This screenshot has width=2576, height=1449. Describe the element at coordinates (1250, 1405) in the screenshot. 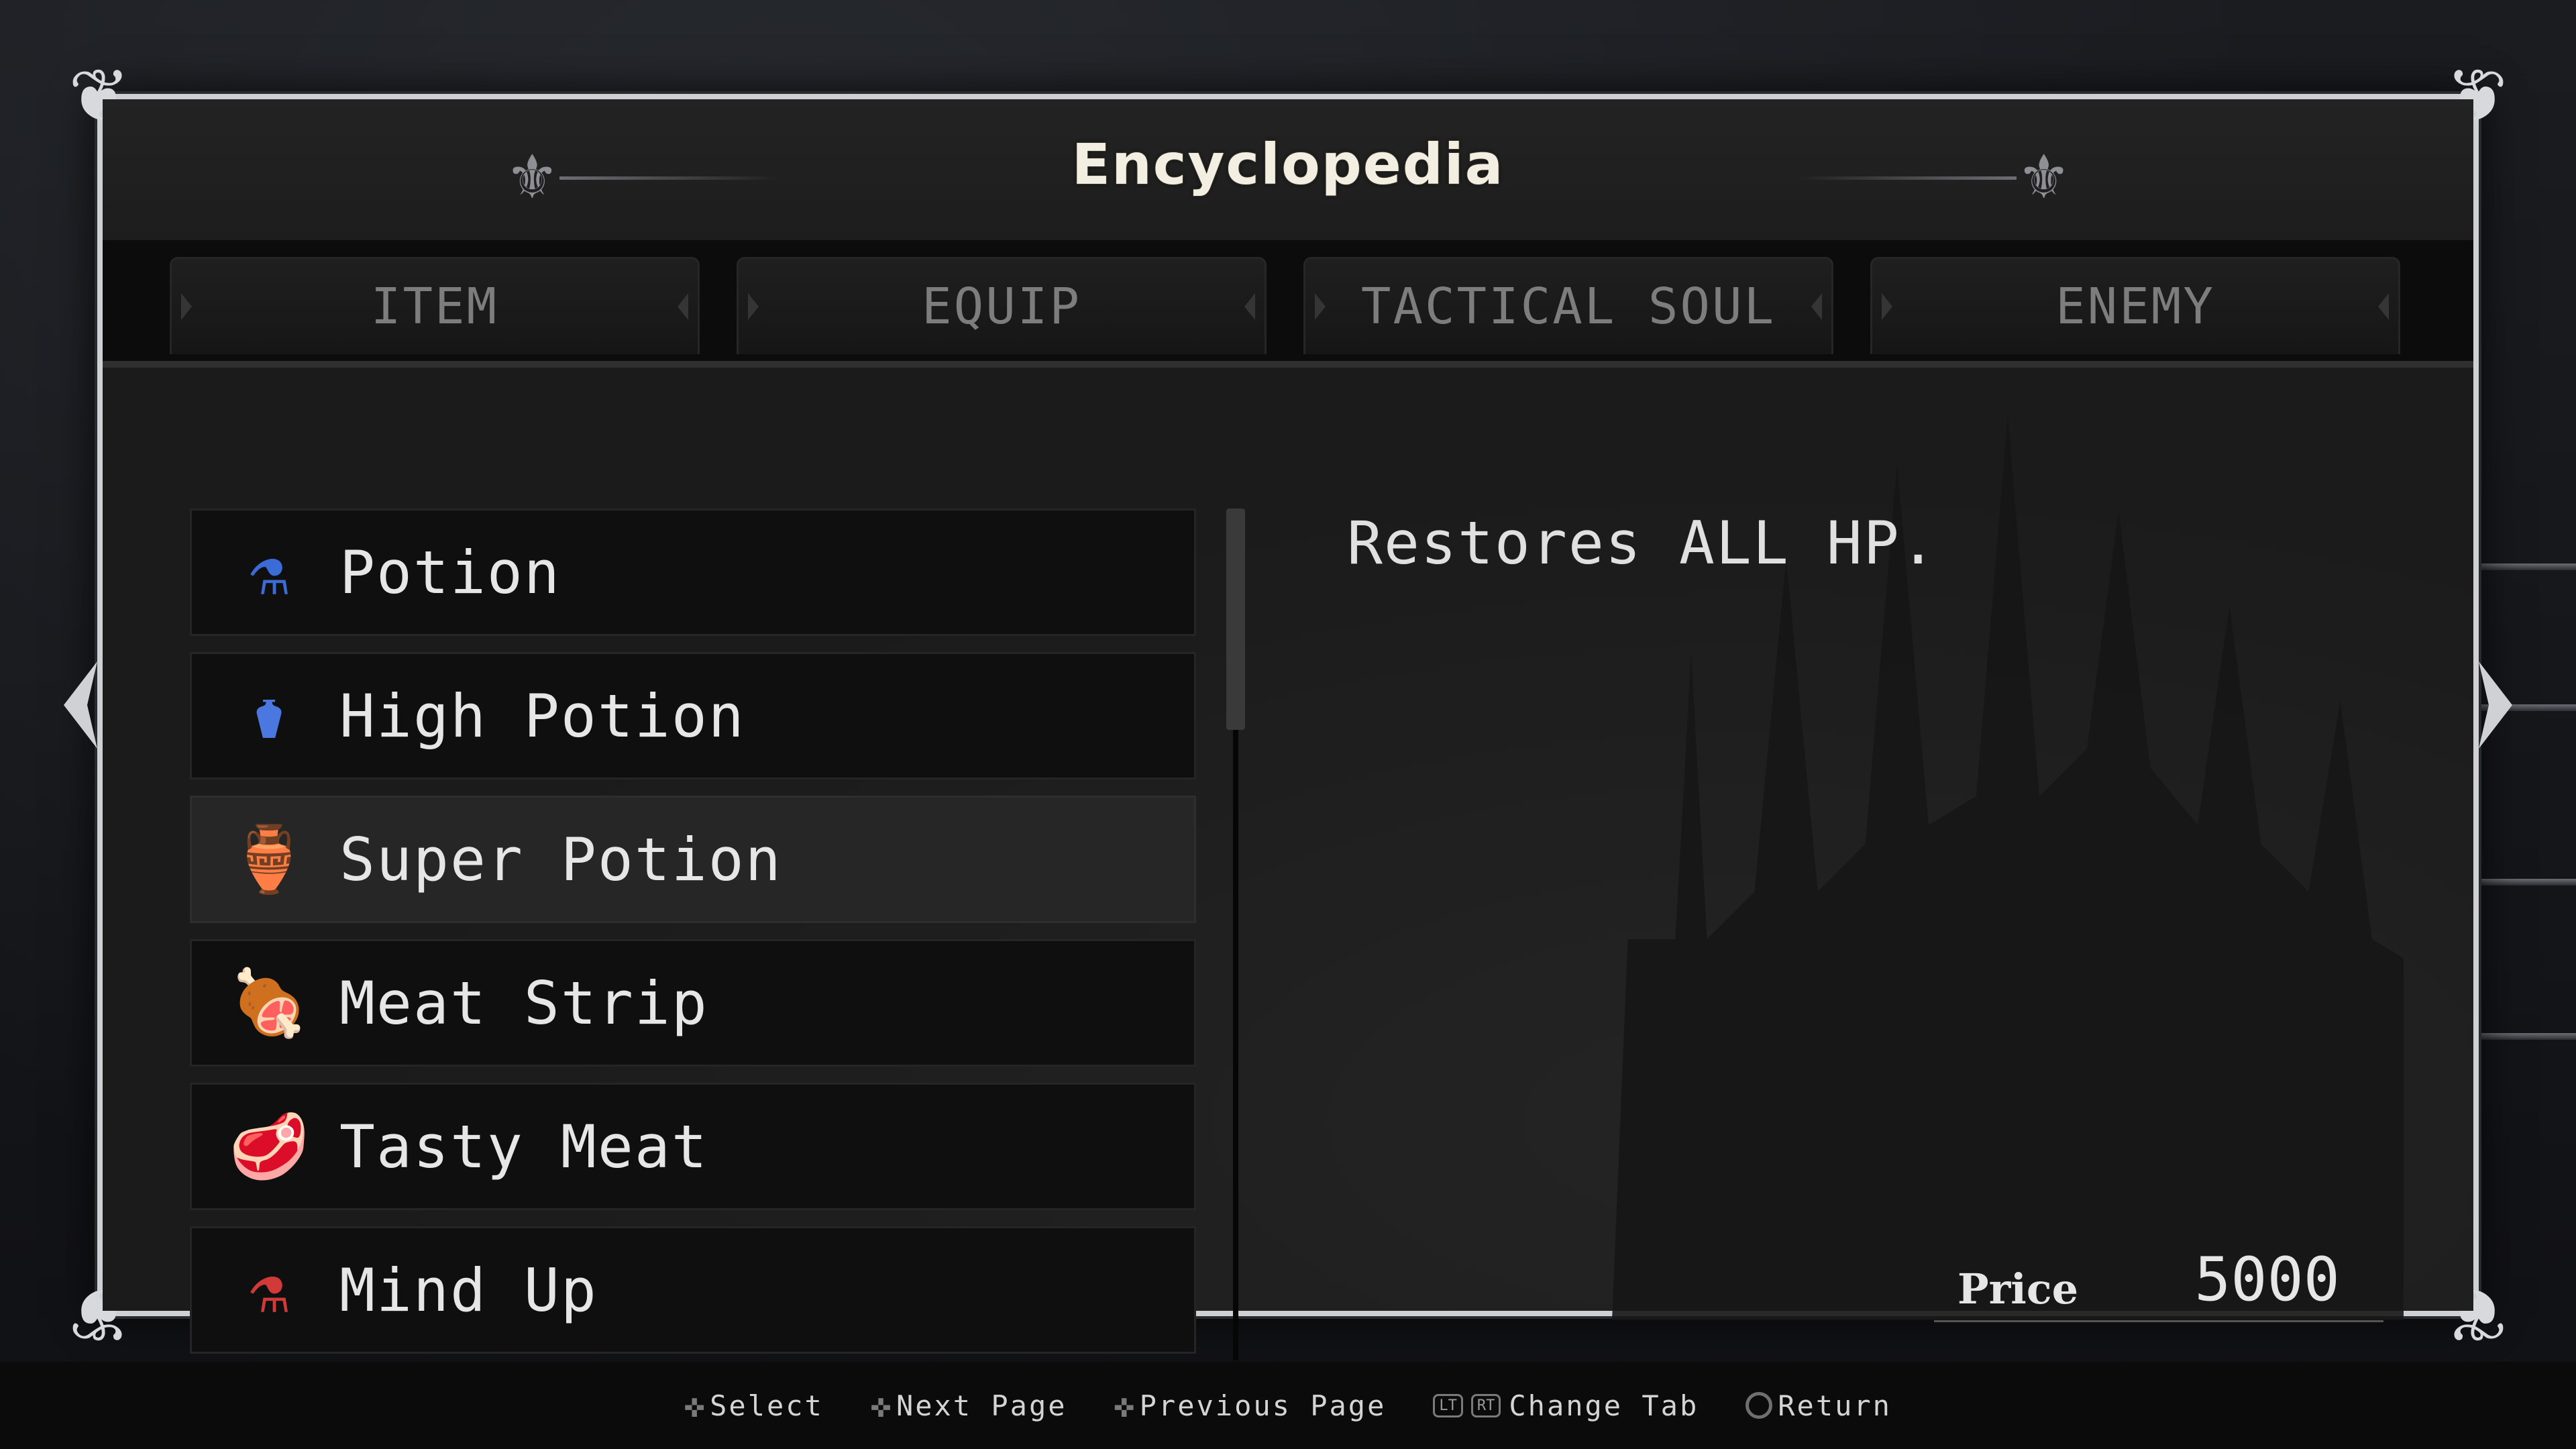

I see `hint-previous-page: ✜ Previous Page` at that location.